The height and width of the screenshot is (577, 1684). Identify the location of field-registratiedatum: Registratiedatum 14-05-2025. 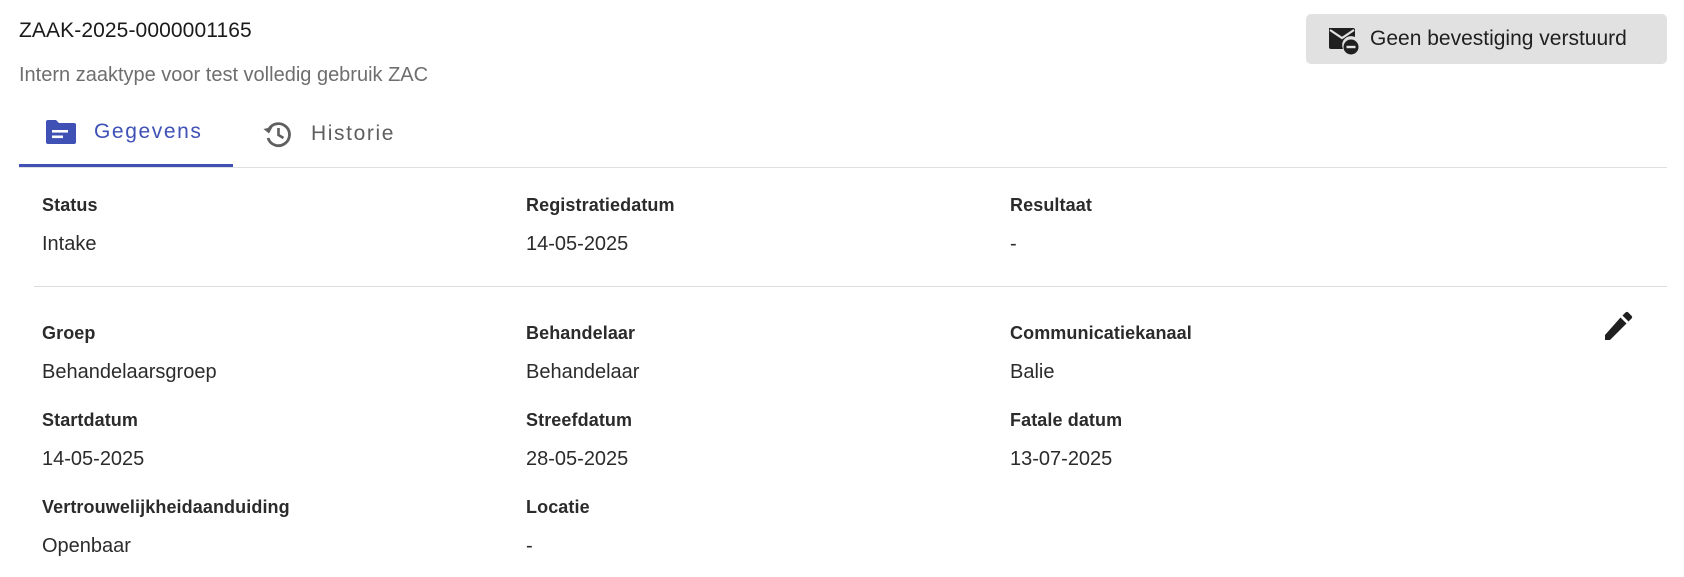
(746, 225).